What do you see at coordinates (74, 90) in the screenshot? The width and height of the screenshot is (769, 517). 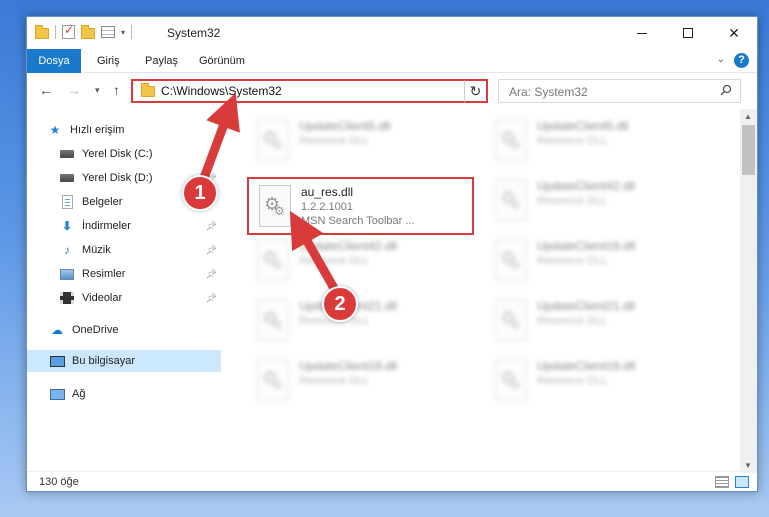 I see `forward-button: →` at bounding box center [74, 90].